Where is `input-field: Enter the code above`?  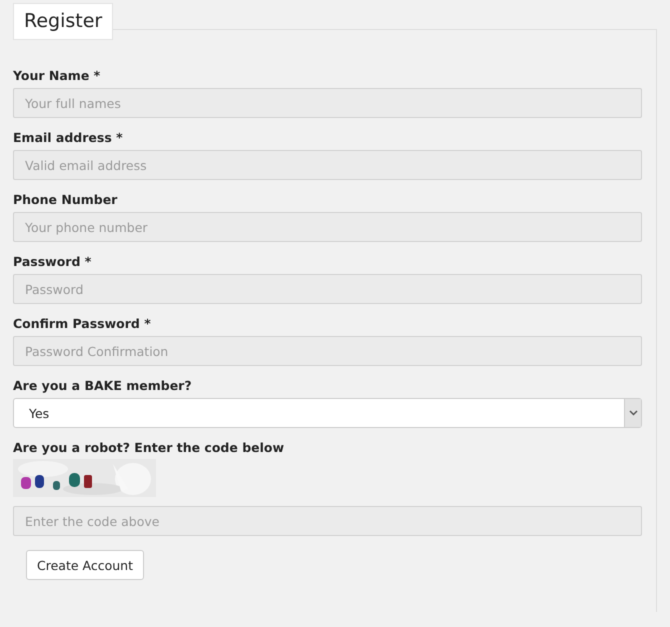
input-field: Enter the code above is located at coordinates (327, 521).